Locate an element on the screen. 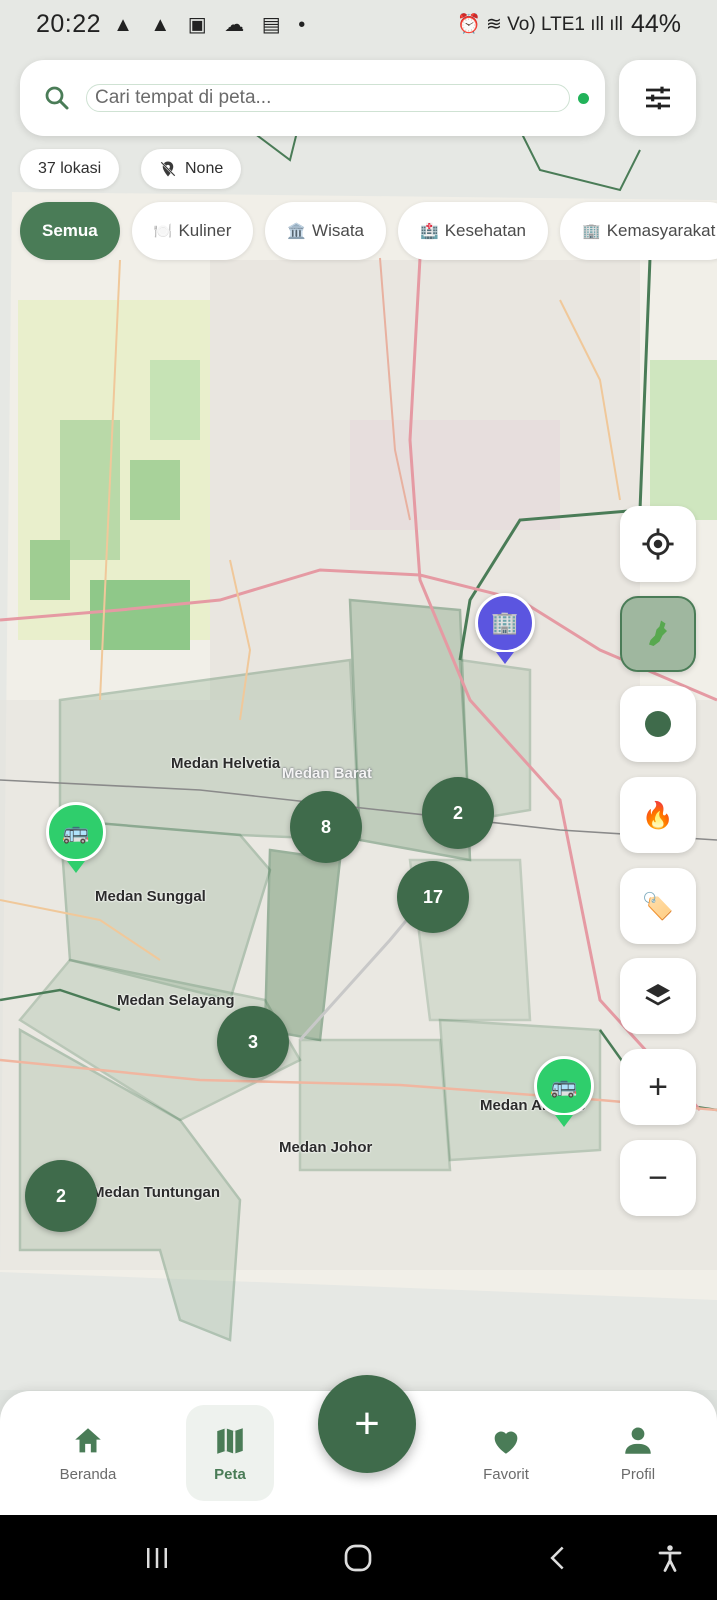  nav-item-map: Peta is located at coordinates (230, 1453).